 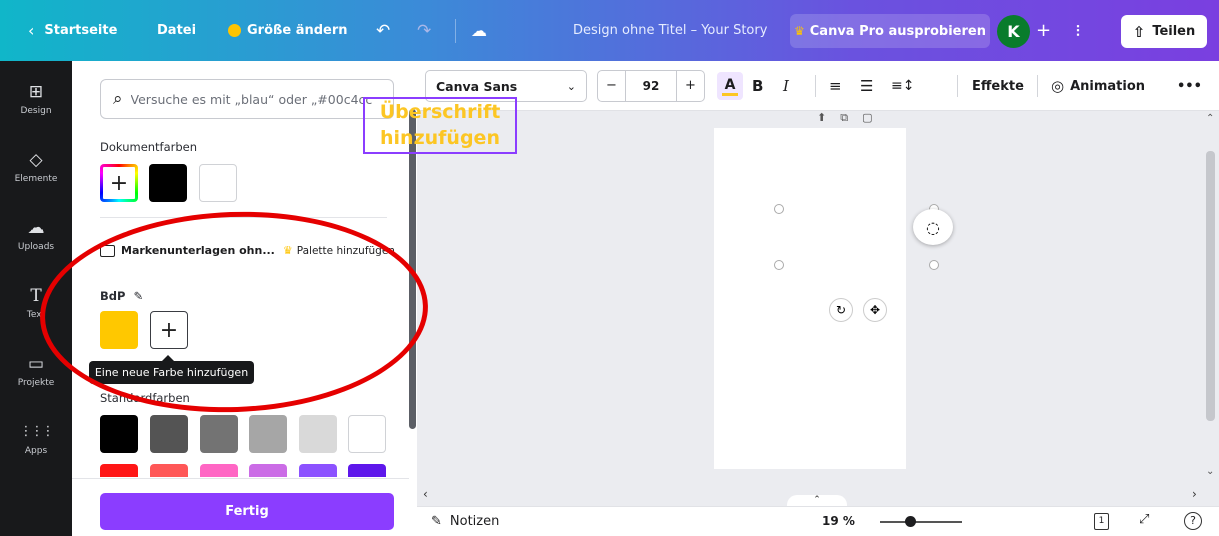 I want to click on add-palette-link: Palette hinzufügen, so click(x=346, y=251).